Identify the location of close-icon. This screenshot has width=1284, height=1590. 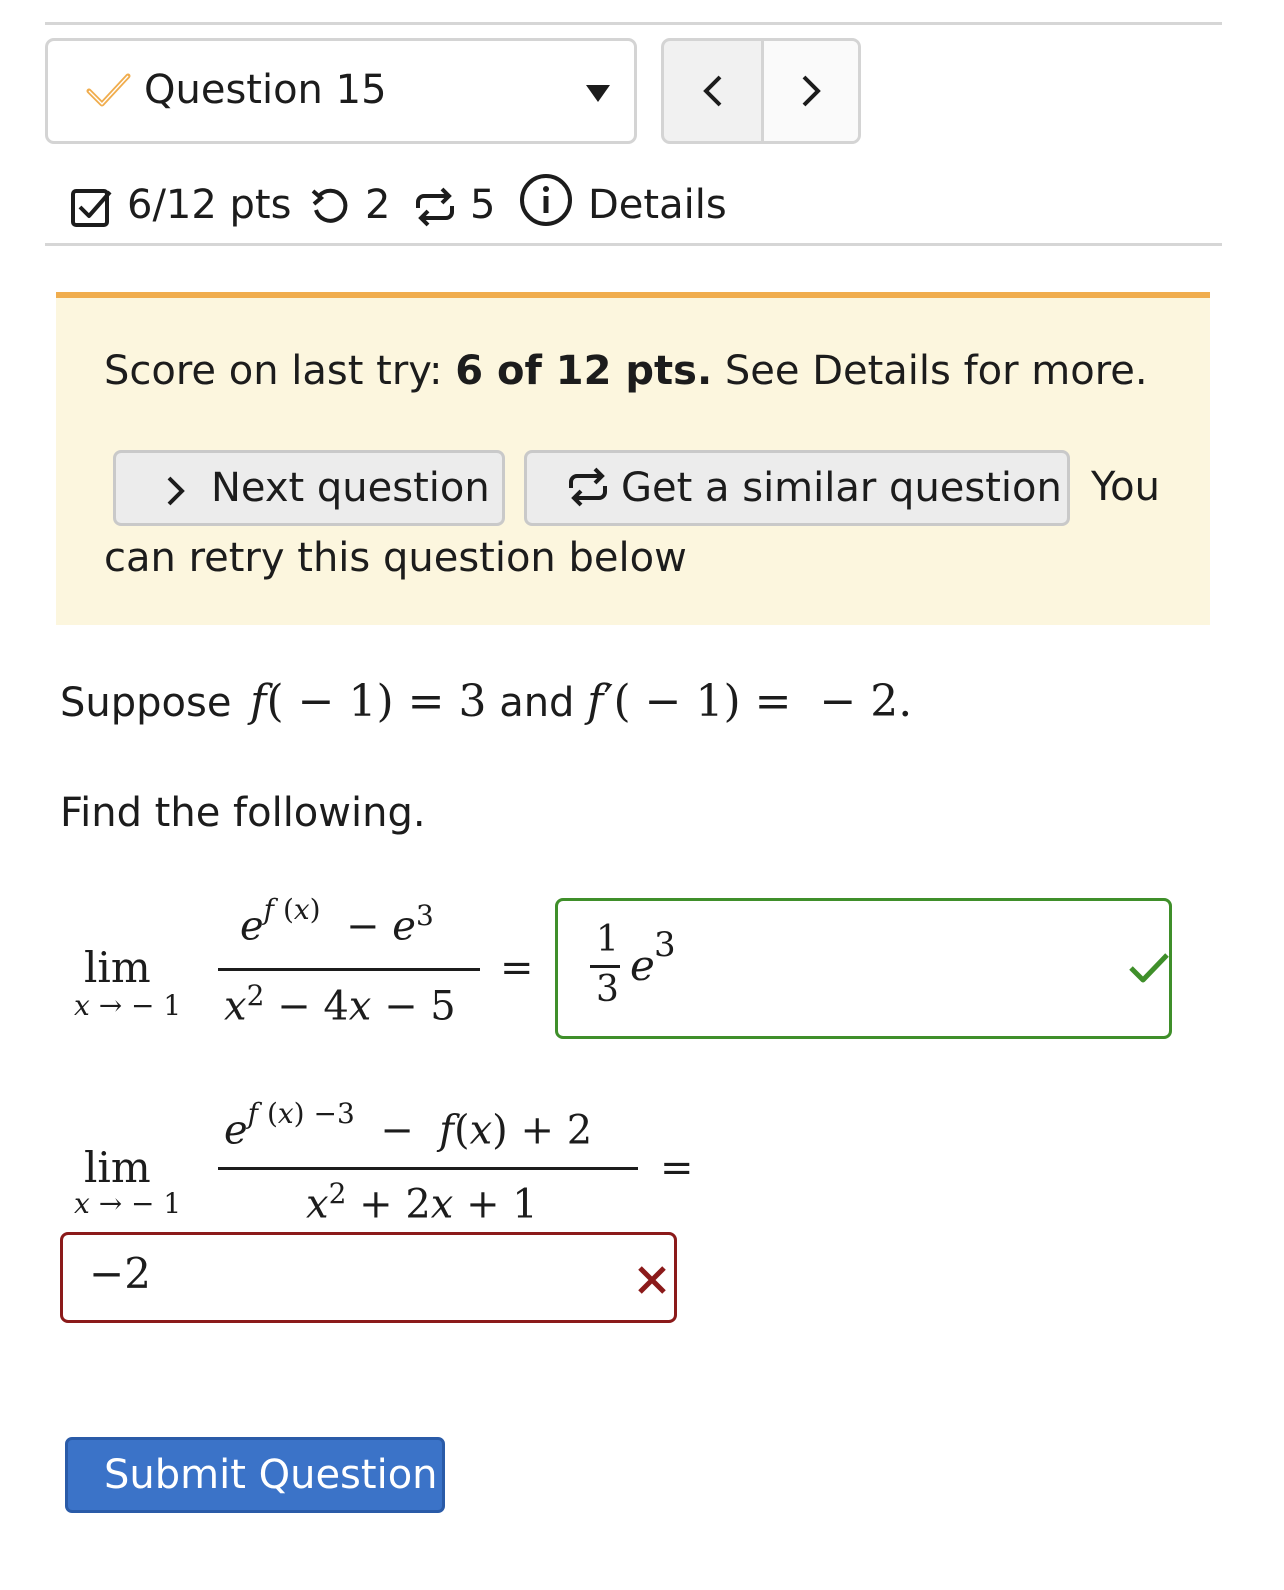
(652, 1282).